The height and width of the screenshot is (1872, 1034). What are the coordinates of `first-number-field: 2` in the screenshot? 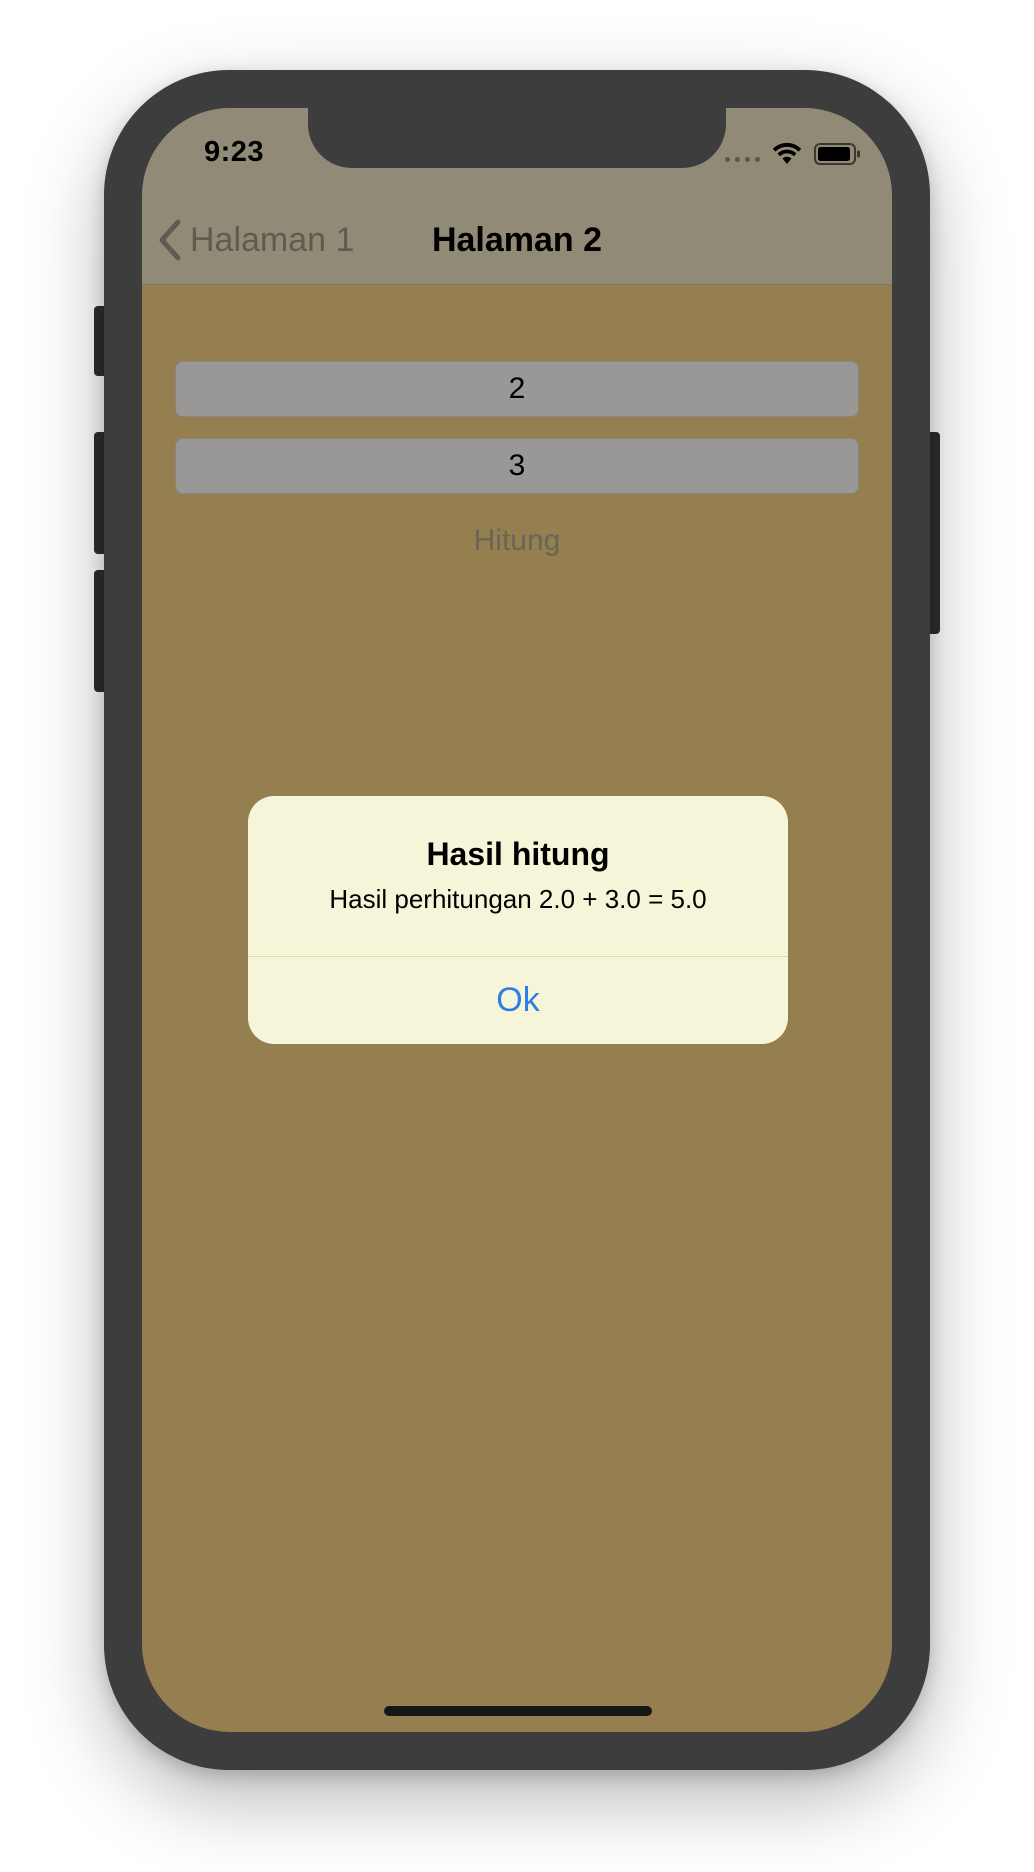 It's located at (517, 389).